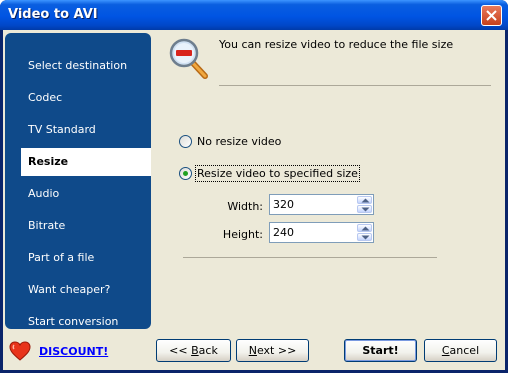 The width and height of the screenshot is (508, 373). I want to click on sidebar-item-label: Bitrate, so click(47, 225).